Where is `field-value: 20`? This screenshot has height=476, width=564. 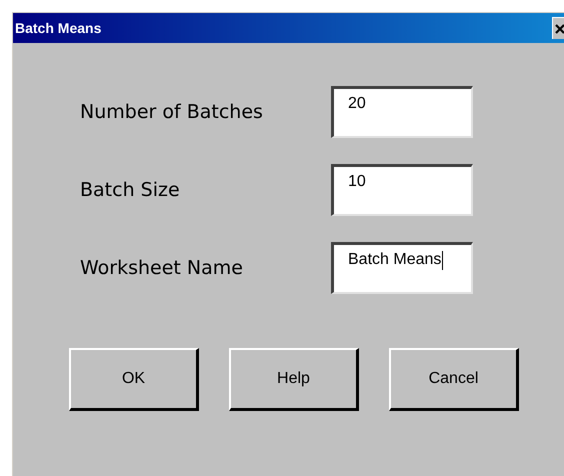 field-value: 20 is located at coordinates (357, 104).